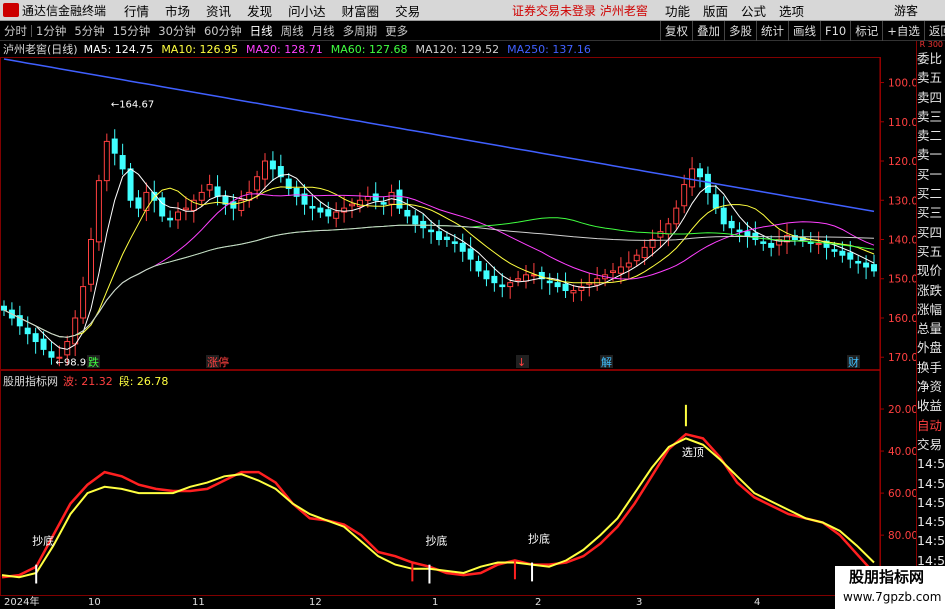 Image resolution: width=945 pixels, height=609 pixels. Describe the element at coordinates (323, 31) in the screenshot. I see `period-monthly: 月线` at that location.